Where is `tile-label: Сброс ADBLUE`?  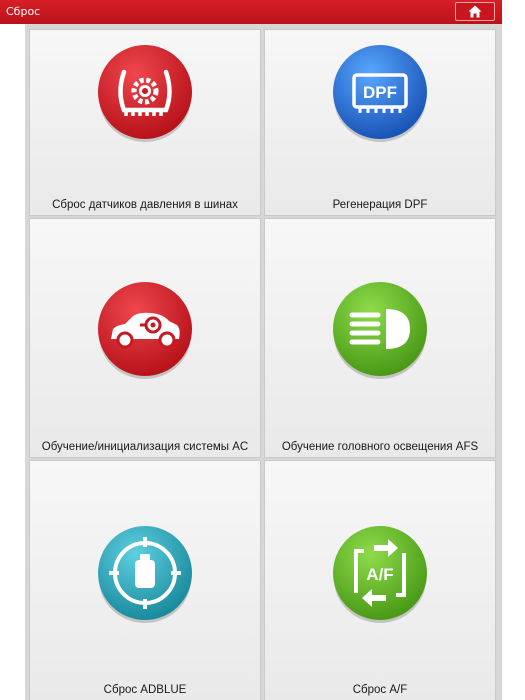 tile-label: Сброс ADBLUE is located at coordinates (145, 690).